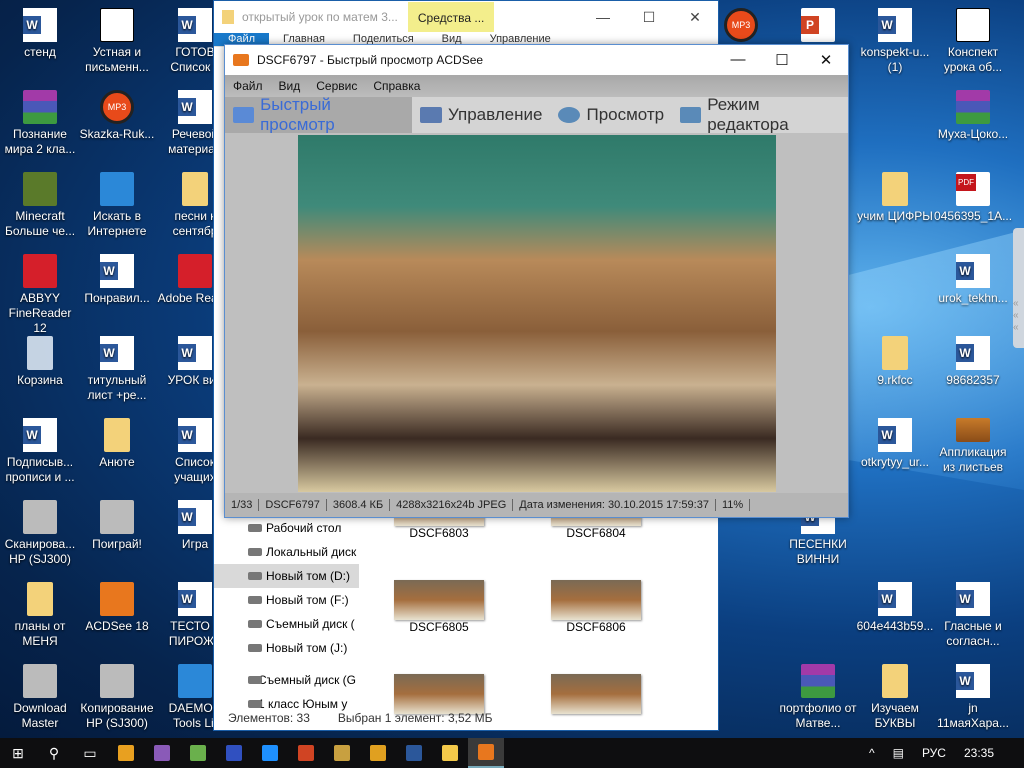 The image size is (1024, 768). I want to click on desktop-icon: Изучаем БУКВЫ, so click(895, 697).